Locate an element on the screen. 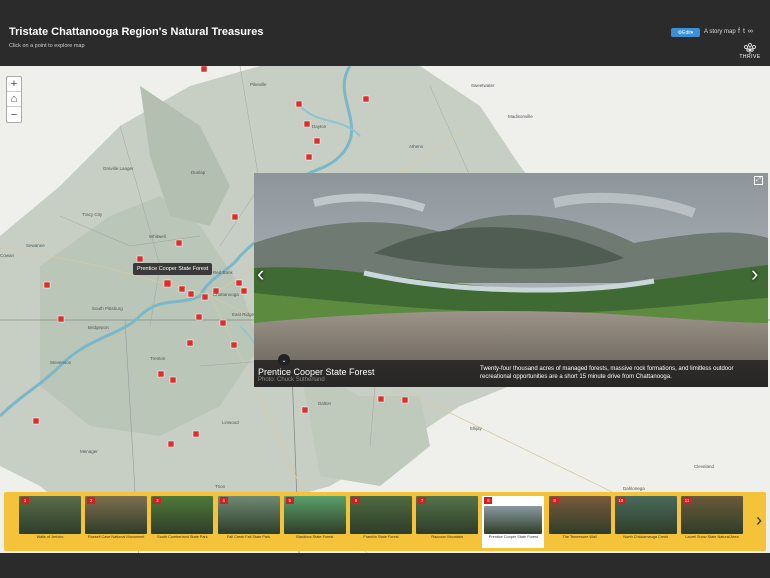  expand-icon: ⤢ is located at coordinates (758, 180).